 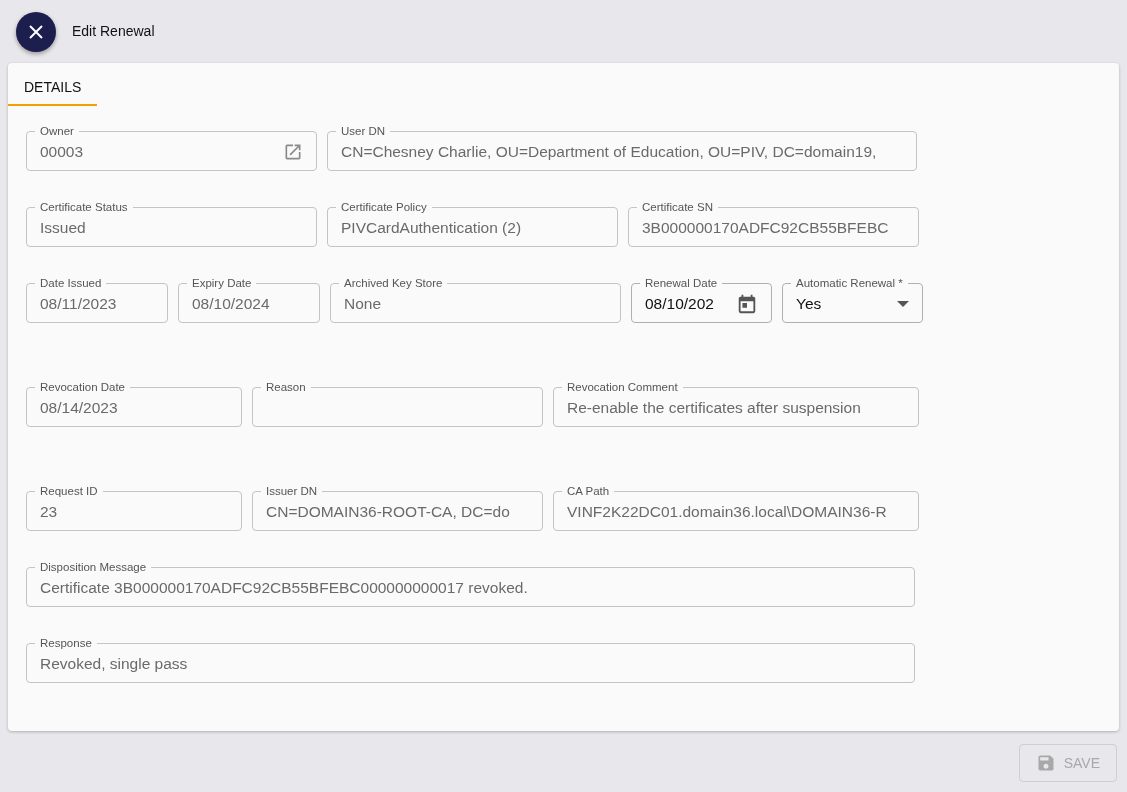 What do you see at coordinates (384, 207) in the screenshot?
I see `field-label: Certificate Policy` at bounding box center [384, 207].